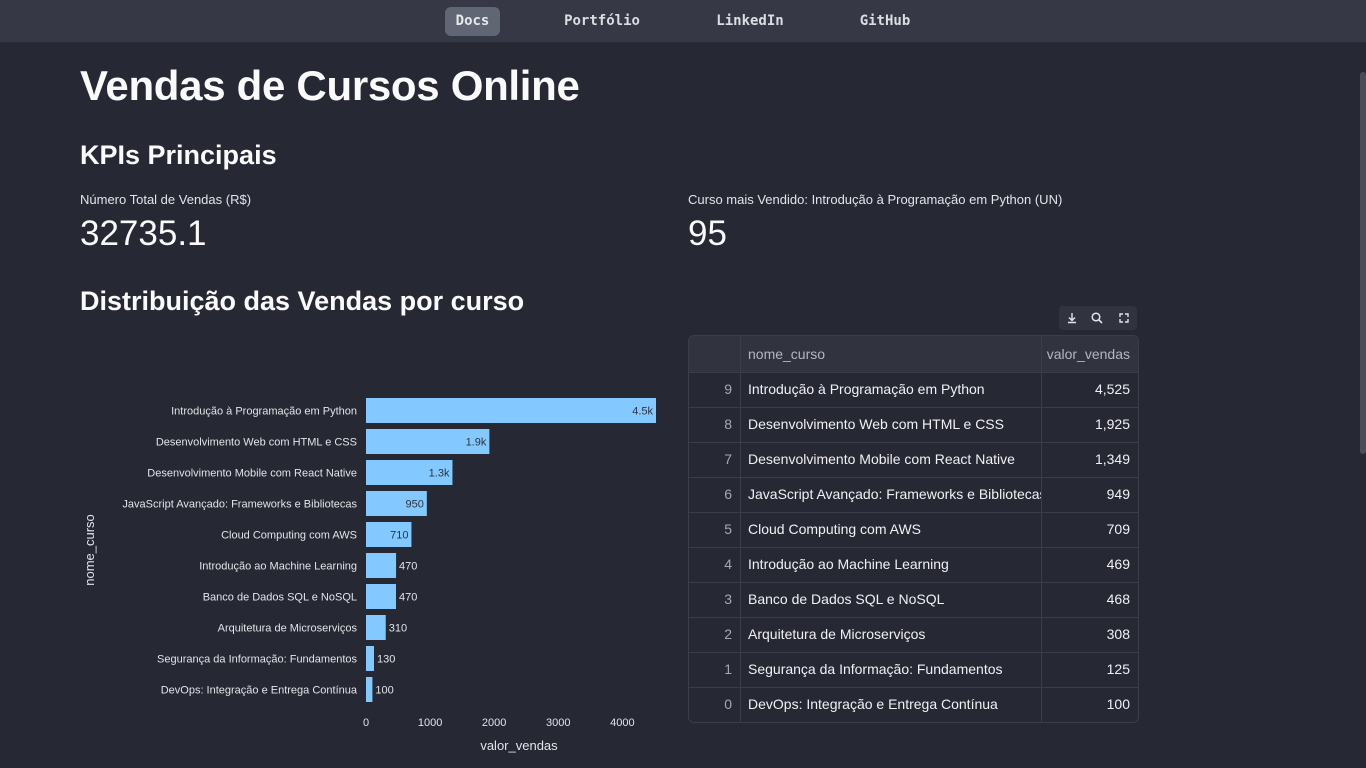  I want to click on chart-x-tick-label: 3000, so click(558, 723).